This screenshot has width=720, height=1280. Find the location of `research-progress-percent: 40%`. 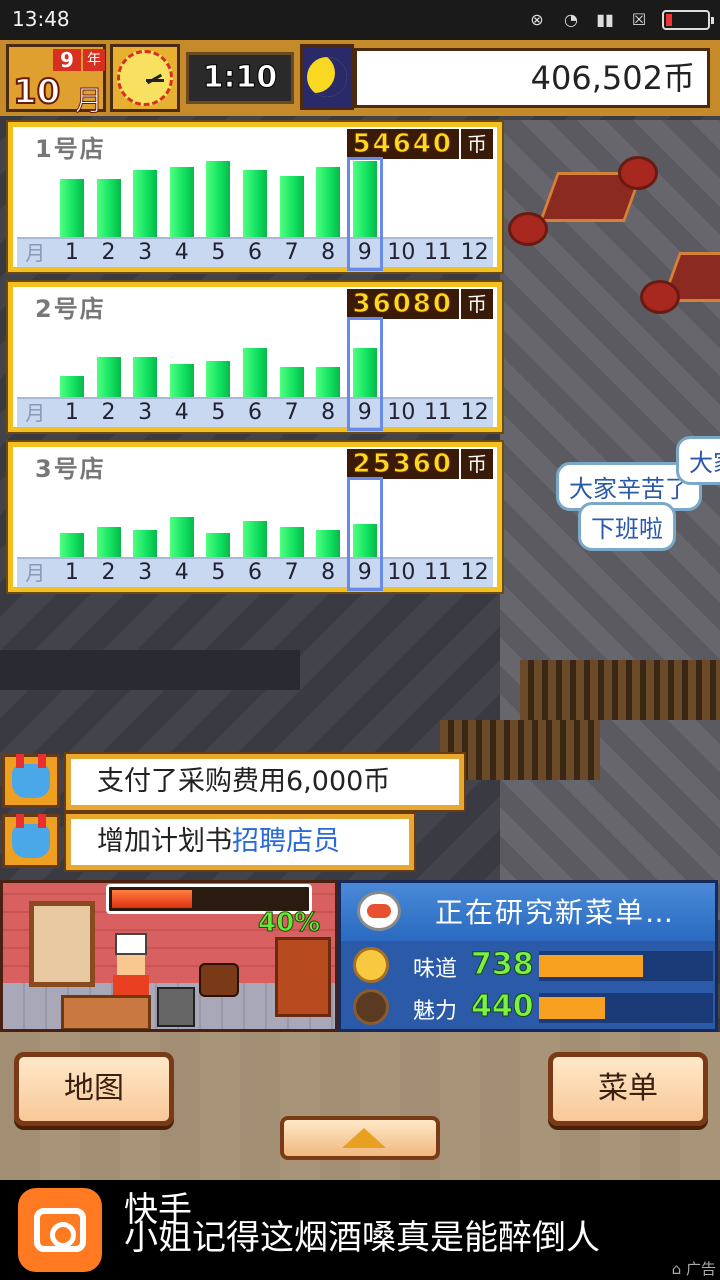

research-progress-percent: 40% is located at coordinates (289, 923).